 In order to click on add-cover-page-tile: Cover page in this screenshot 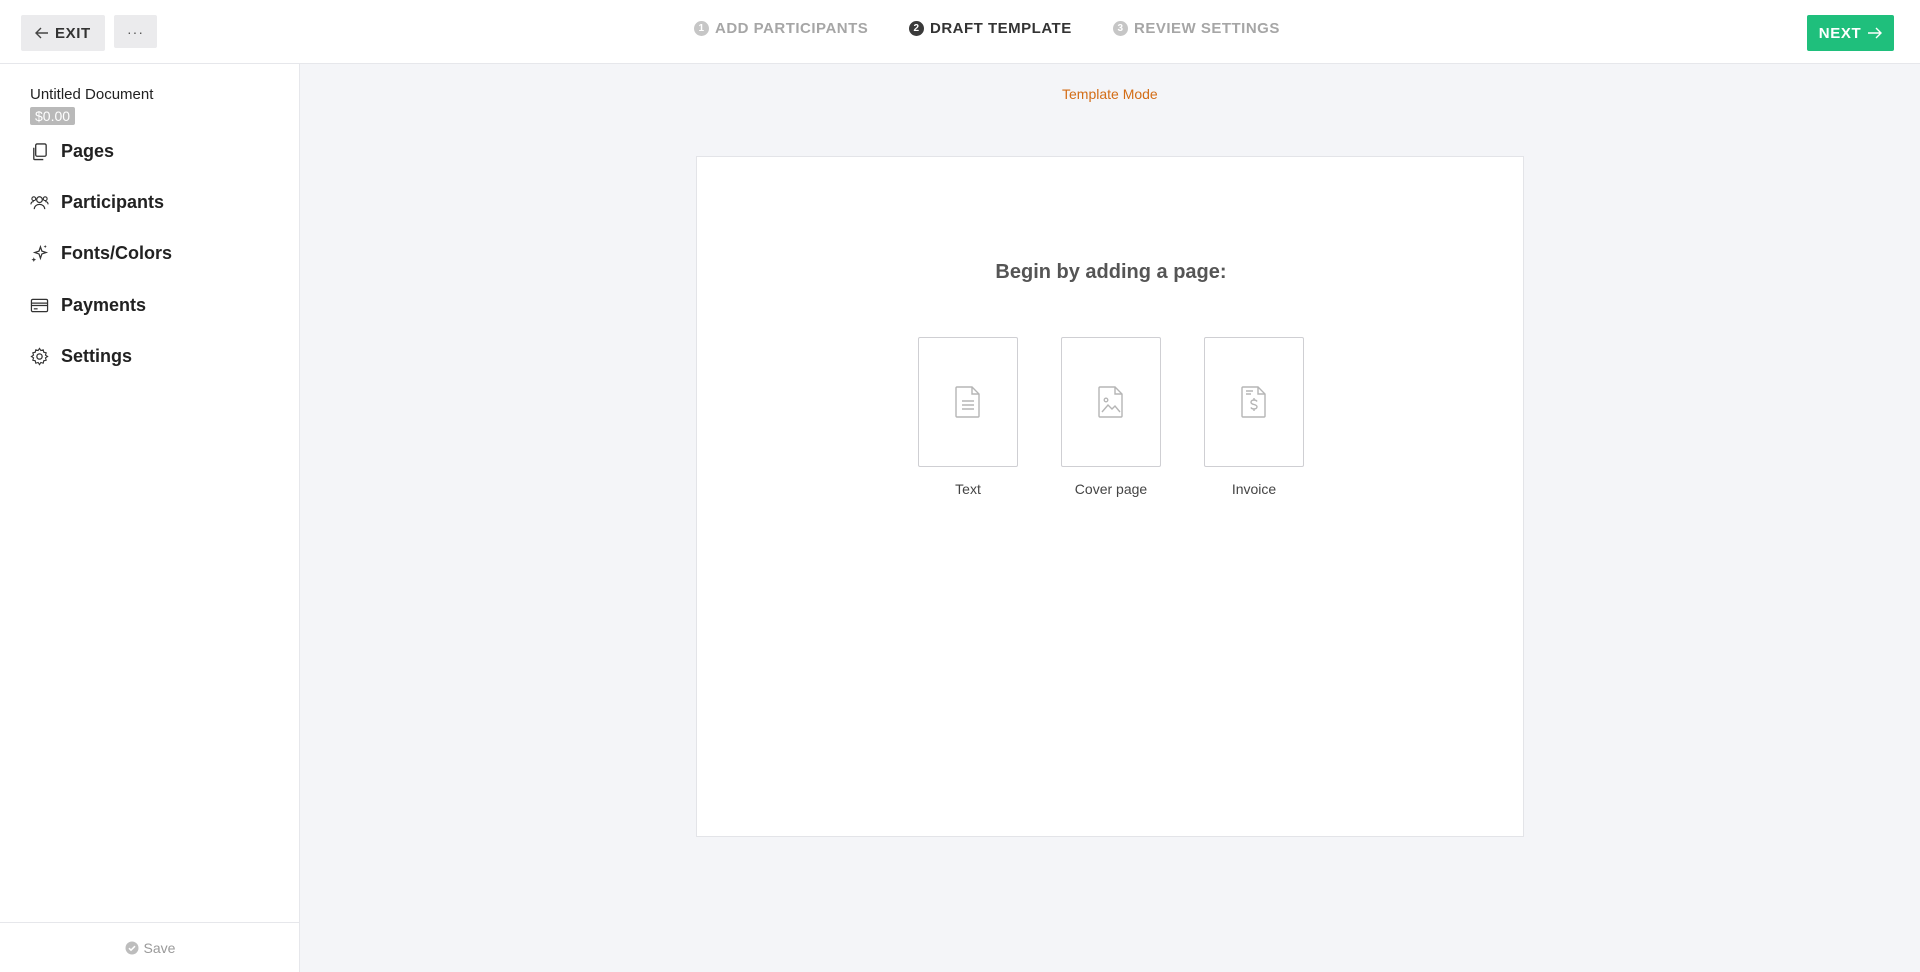, I will do `click(1111, 417)`.